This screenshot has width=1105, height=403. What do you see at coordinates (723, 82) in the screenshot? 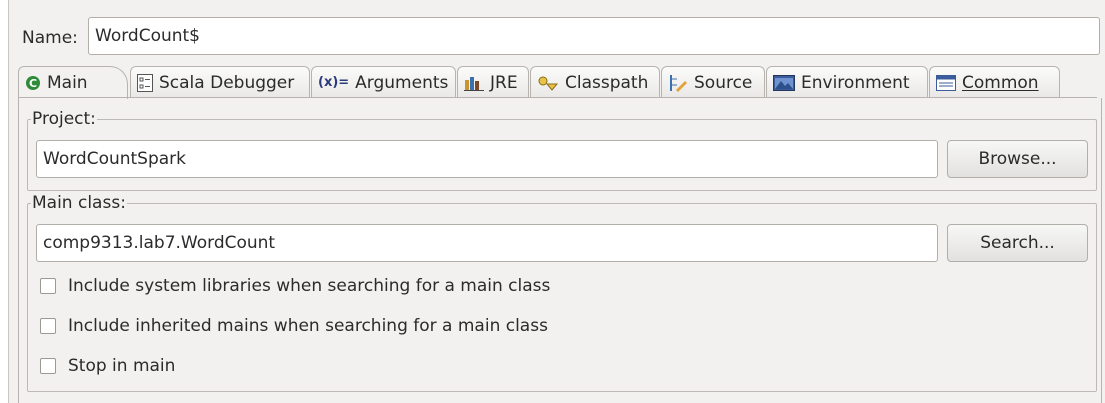
I see `tab-source-label: Source` at bounding box center [723, 82].